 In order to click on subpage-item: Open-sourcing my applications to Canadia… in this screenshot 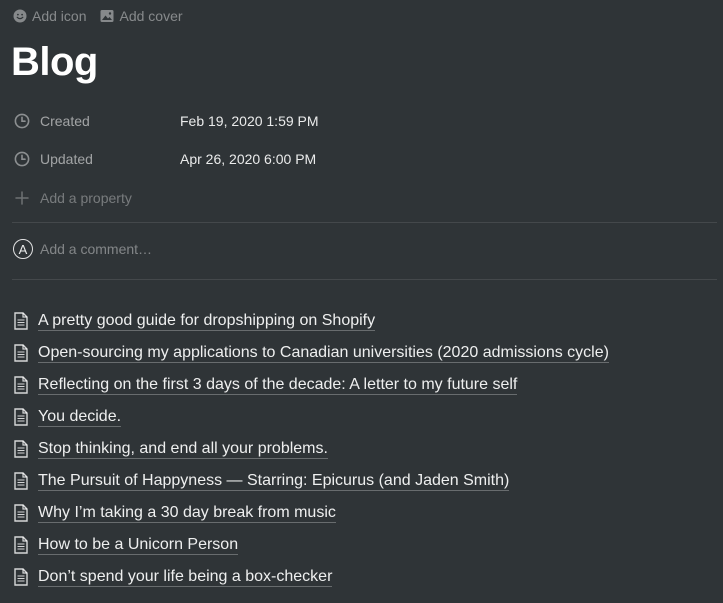, I will do `click(310, 353)`.